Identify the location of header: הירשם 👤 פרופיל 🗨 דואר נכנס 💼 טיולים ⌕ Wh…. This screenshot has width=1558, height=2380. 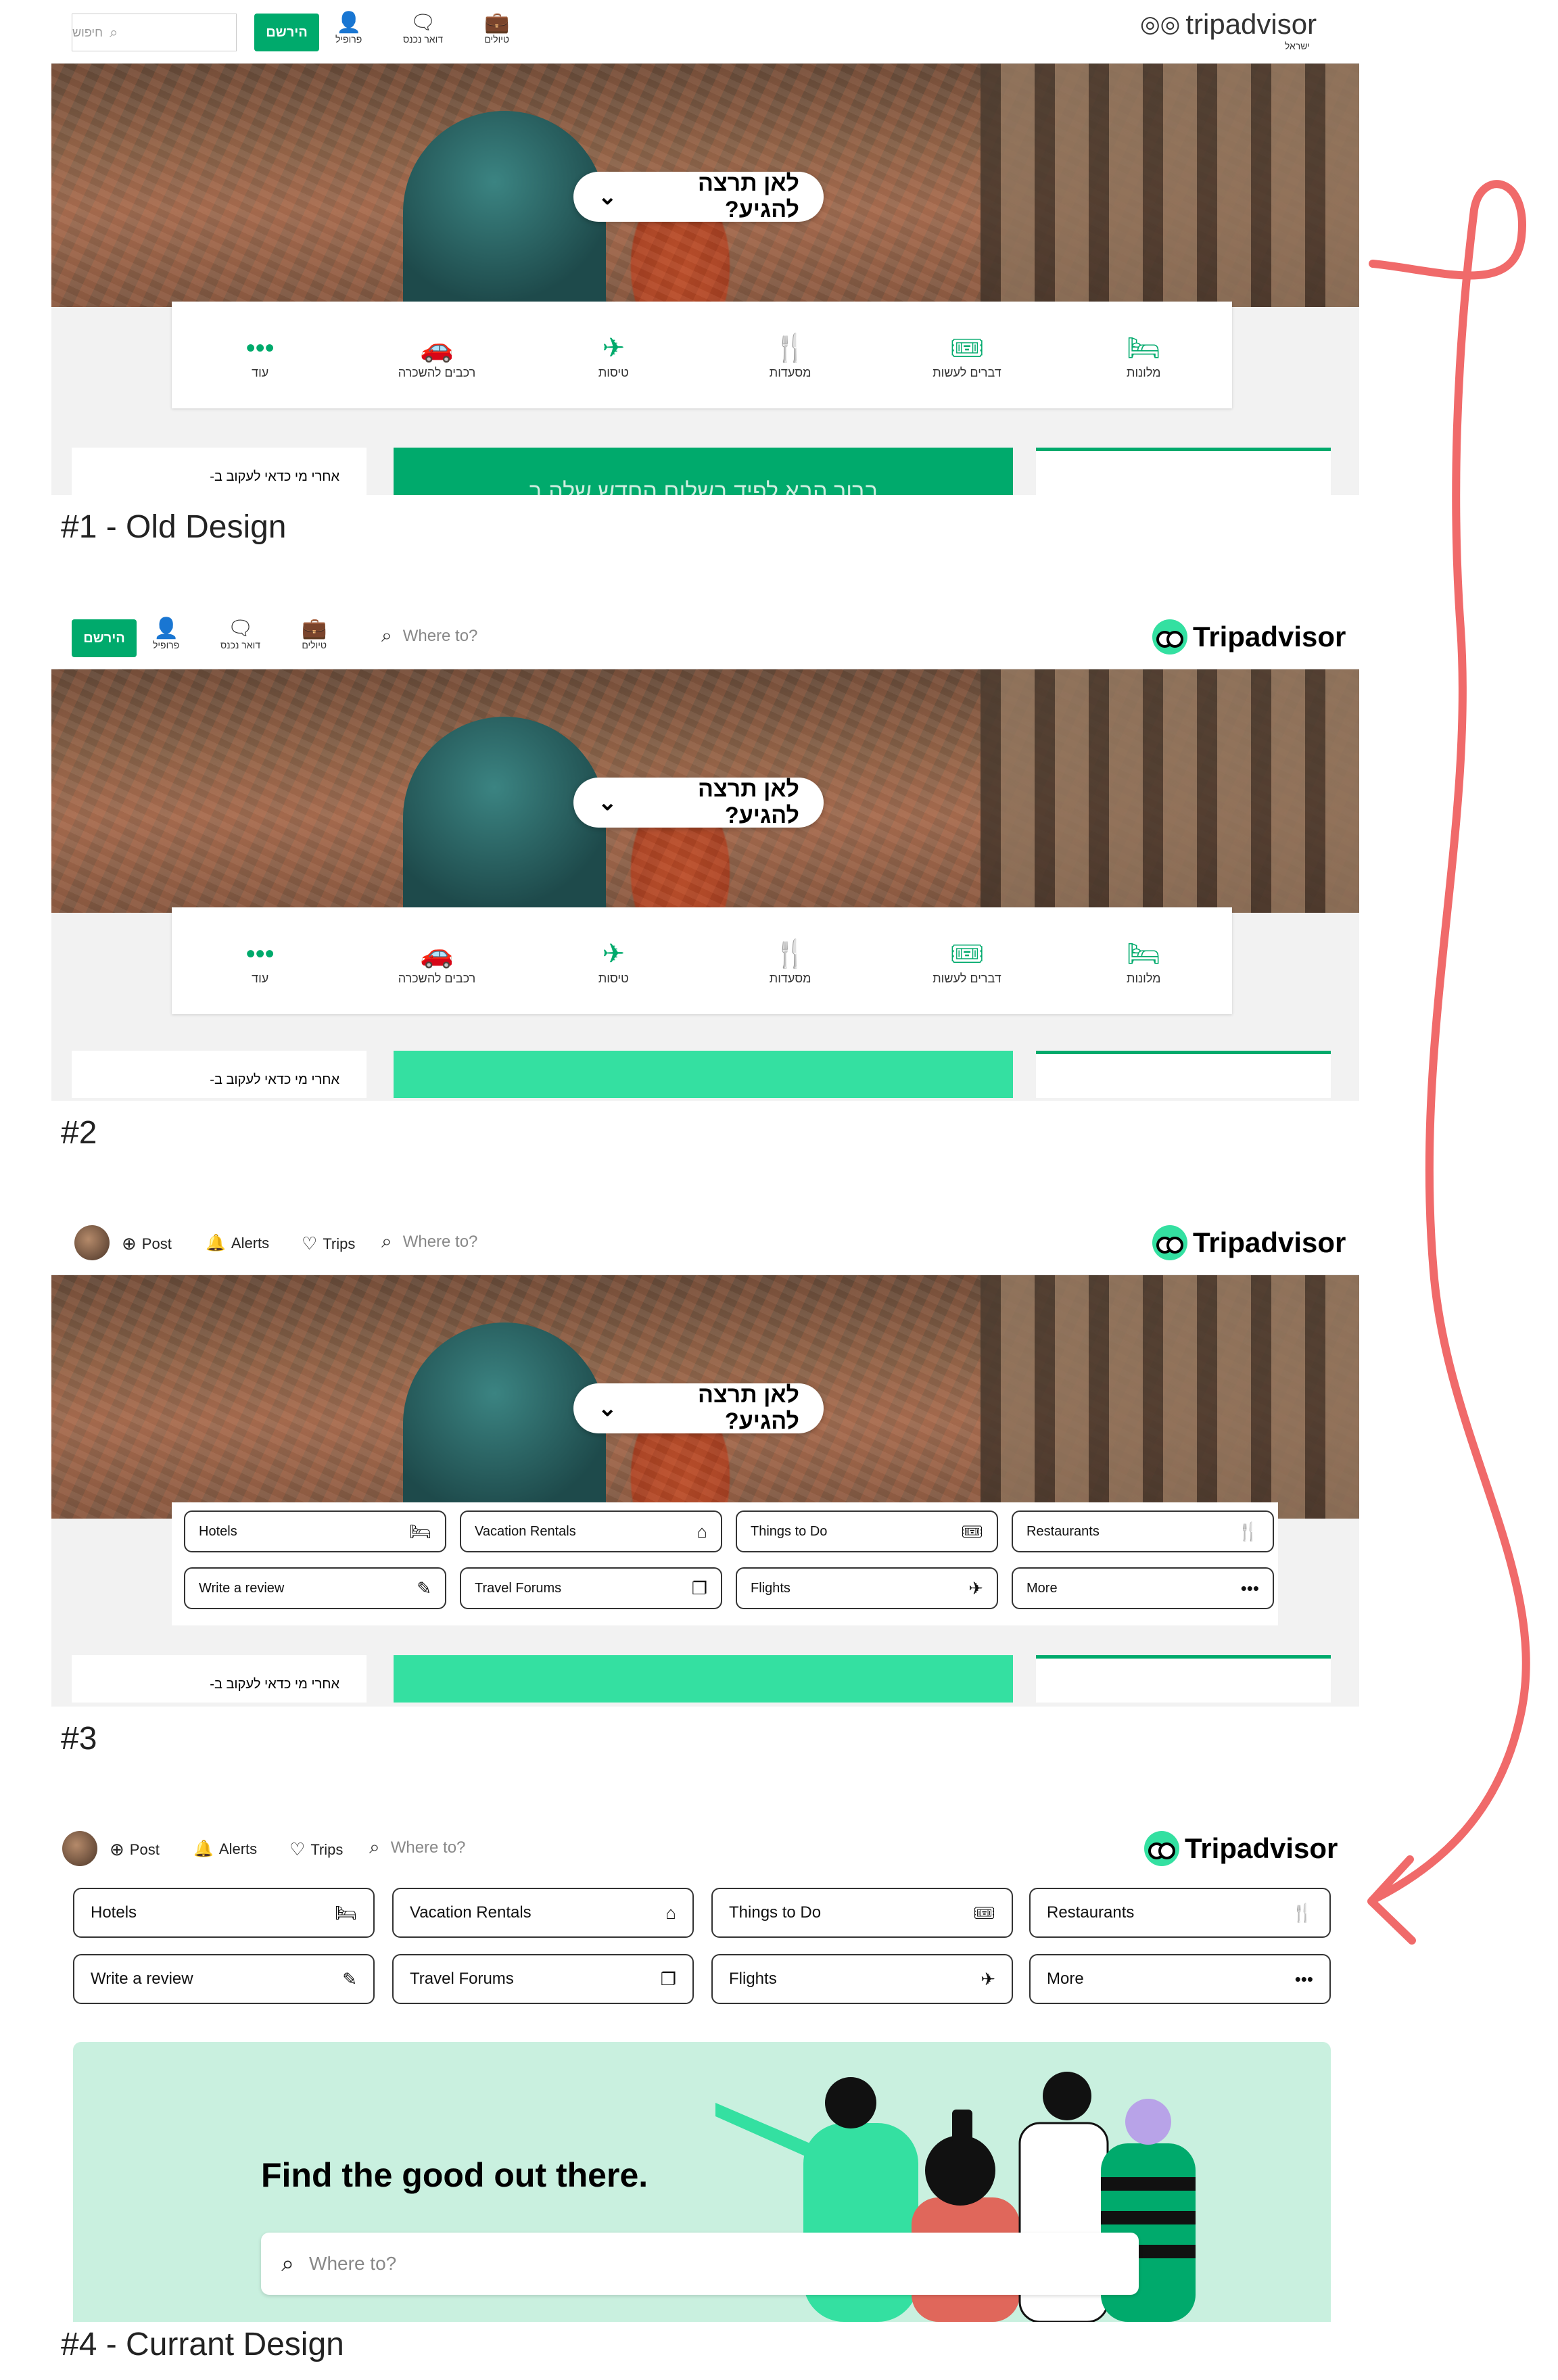
(705, 637).